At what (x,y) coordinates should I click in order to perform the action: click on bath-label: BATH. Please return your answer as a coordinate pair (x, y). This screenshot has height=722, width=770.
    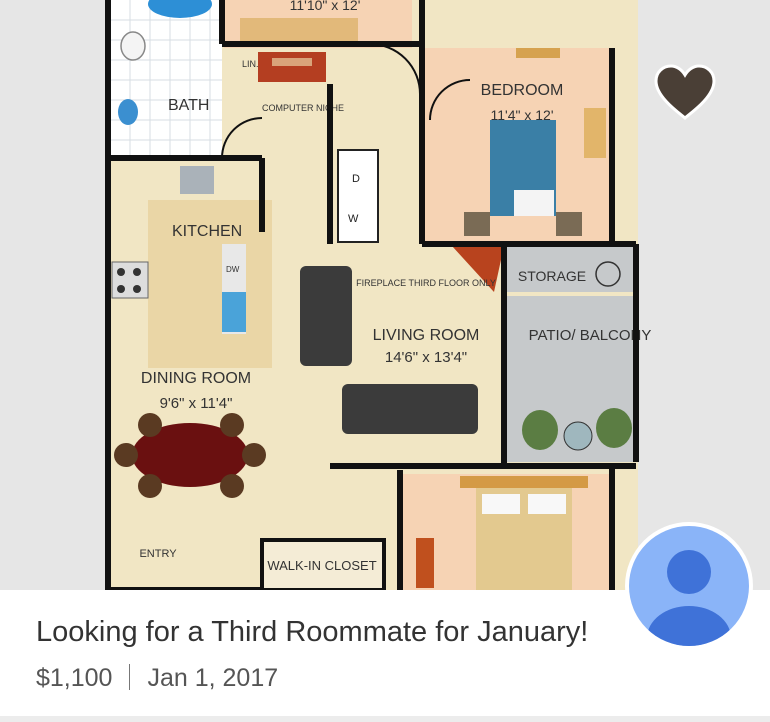
    Looking at the image, I should click on (188, 105).